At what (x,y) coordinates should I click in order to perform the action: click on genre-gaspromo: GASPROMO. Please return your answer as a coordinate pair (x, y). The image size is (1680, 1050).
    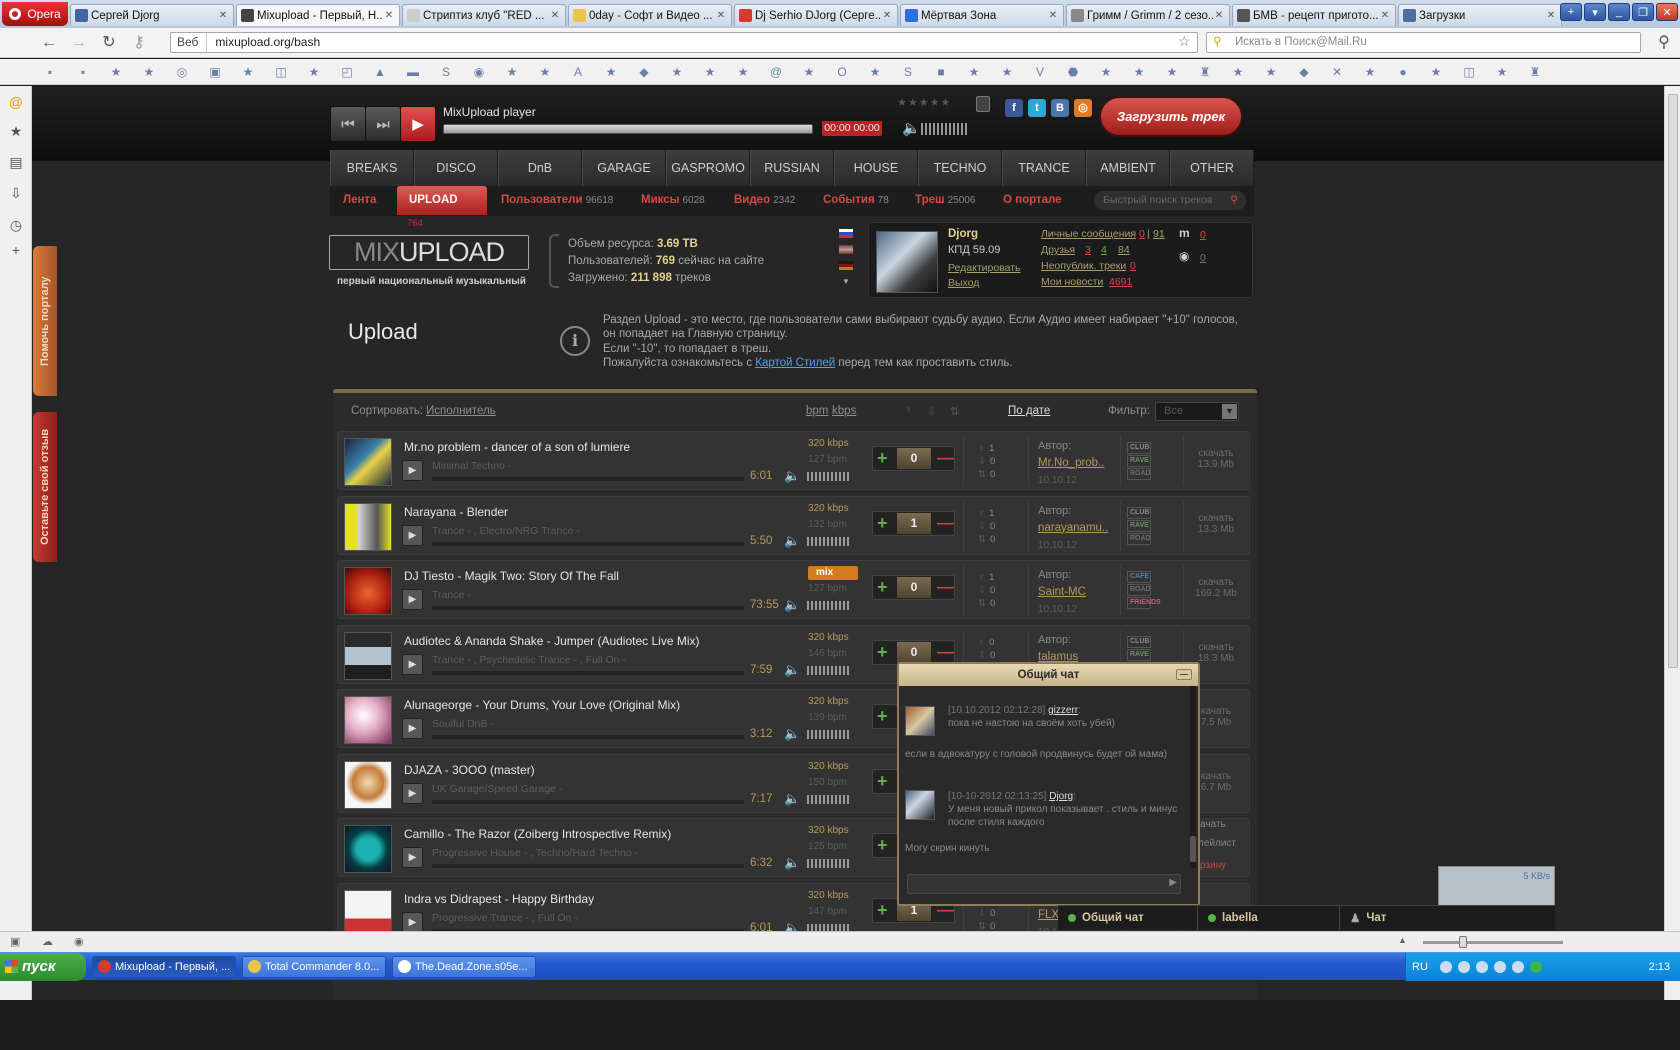
    Looking at the image, I should click on (708, 168).